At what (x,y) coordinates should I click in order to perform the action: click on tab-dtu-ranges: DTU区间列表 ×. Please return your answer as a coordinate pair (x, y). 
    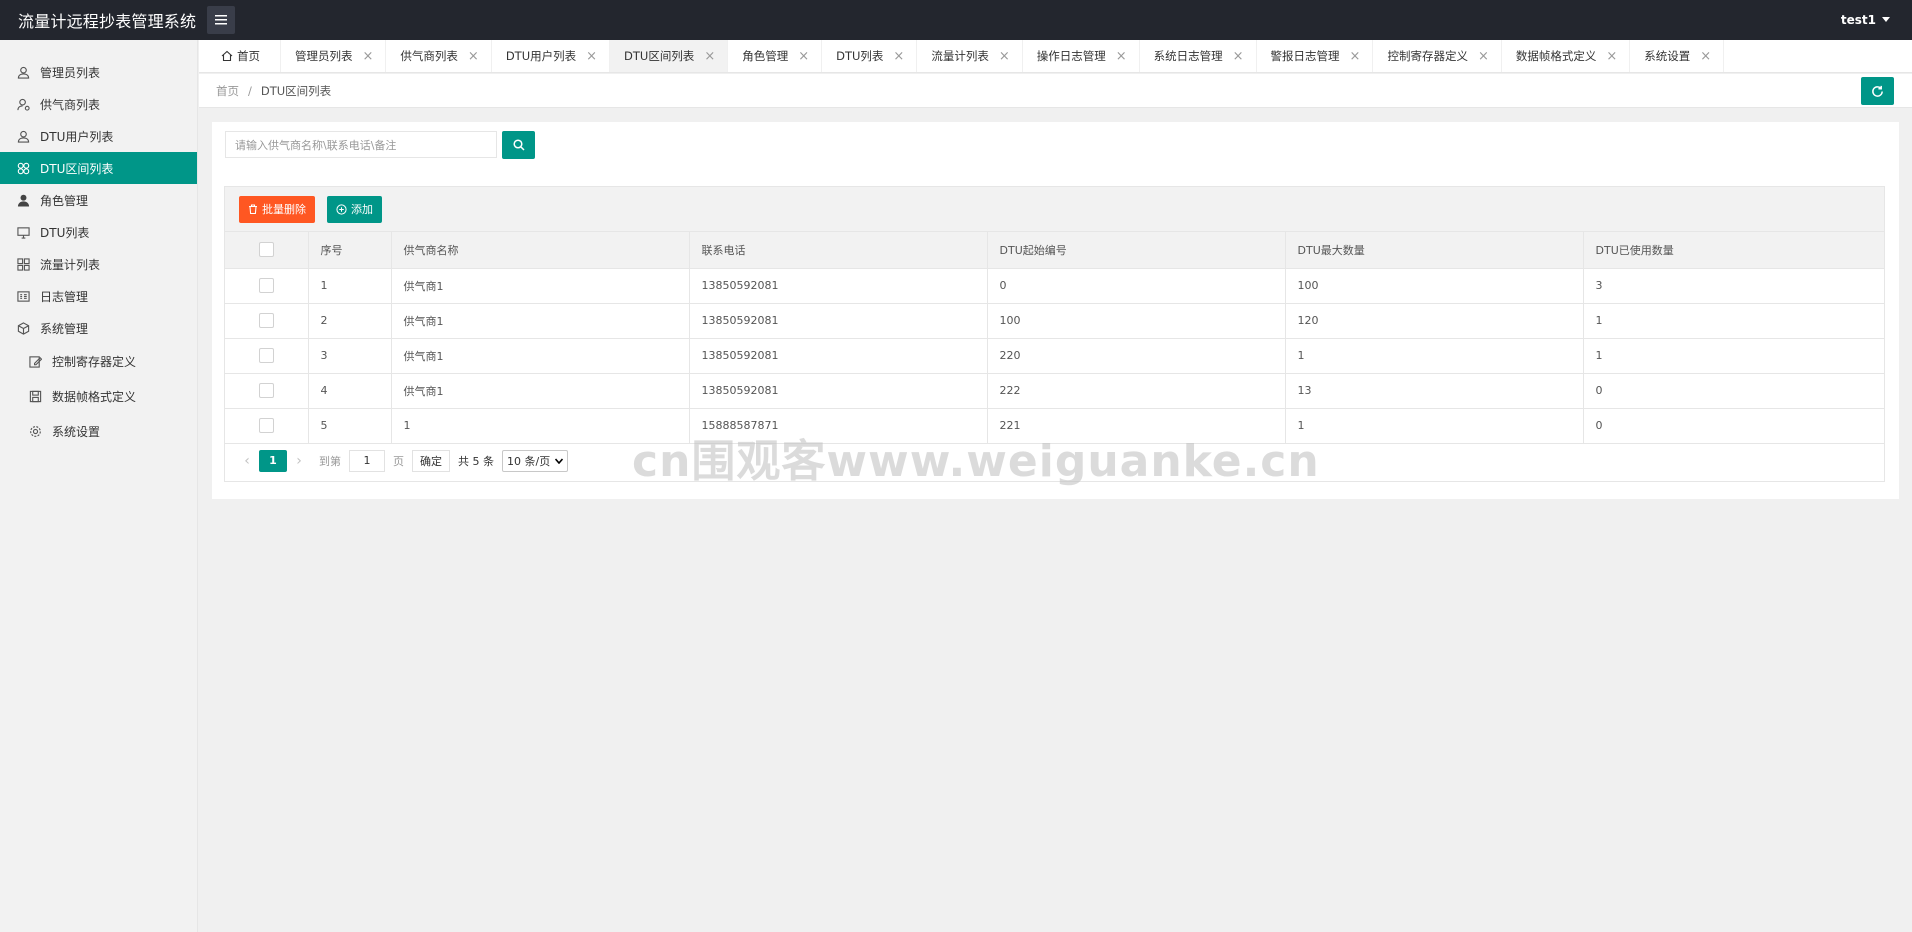
    Looking at the image, I should click on (669, 56).